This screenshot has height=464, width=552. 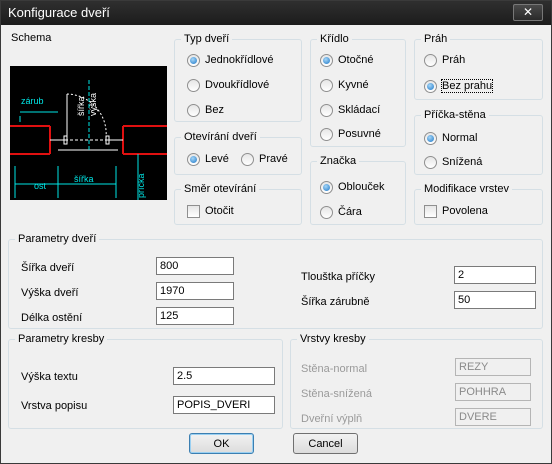 What do you see at coordinates (195, 316) in the screenshot?
I see `input-delka-osteni` at bounding box center [195, 316].